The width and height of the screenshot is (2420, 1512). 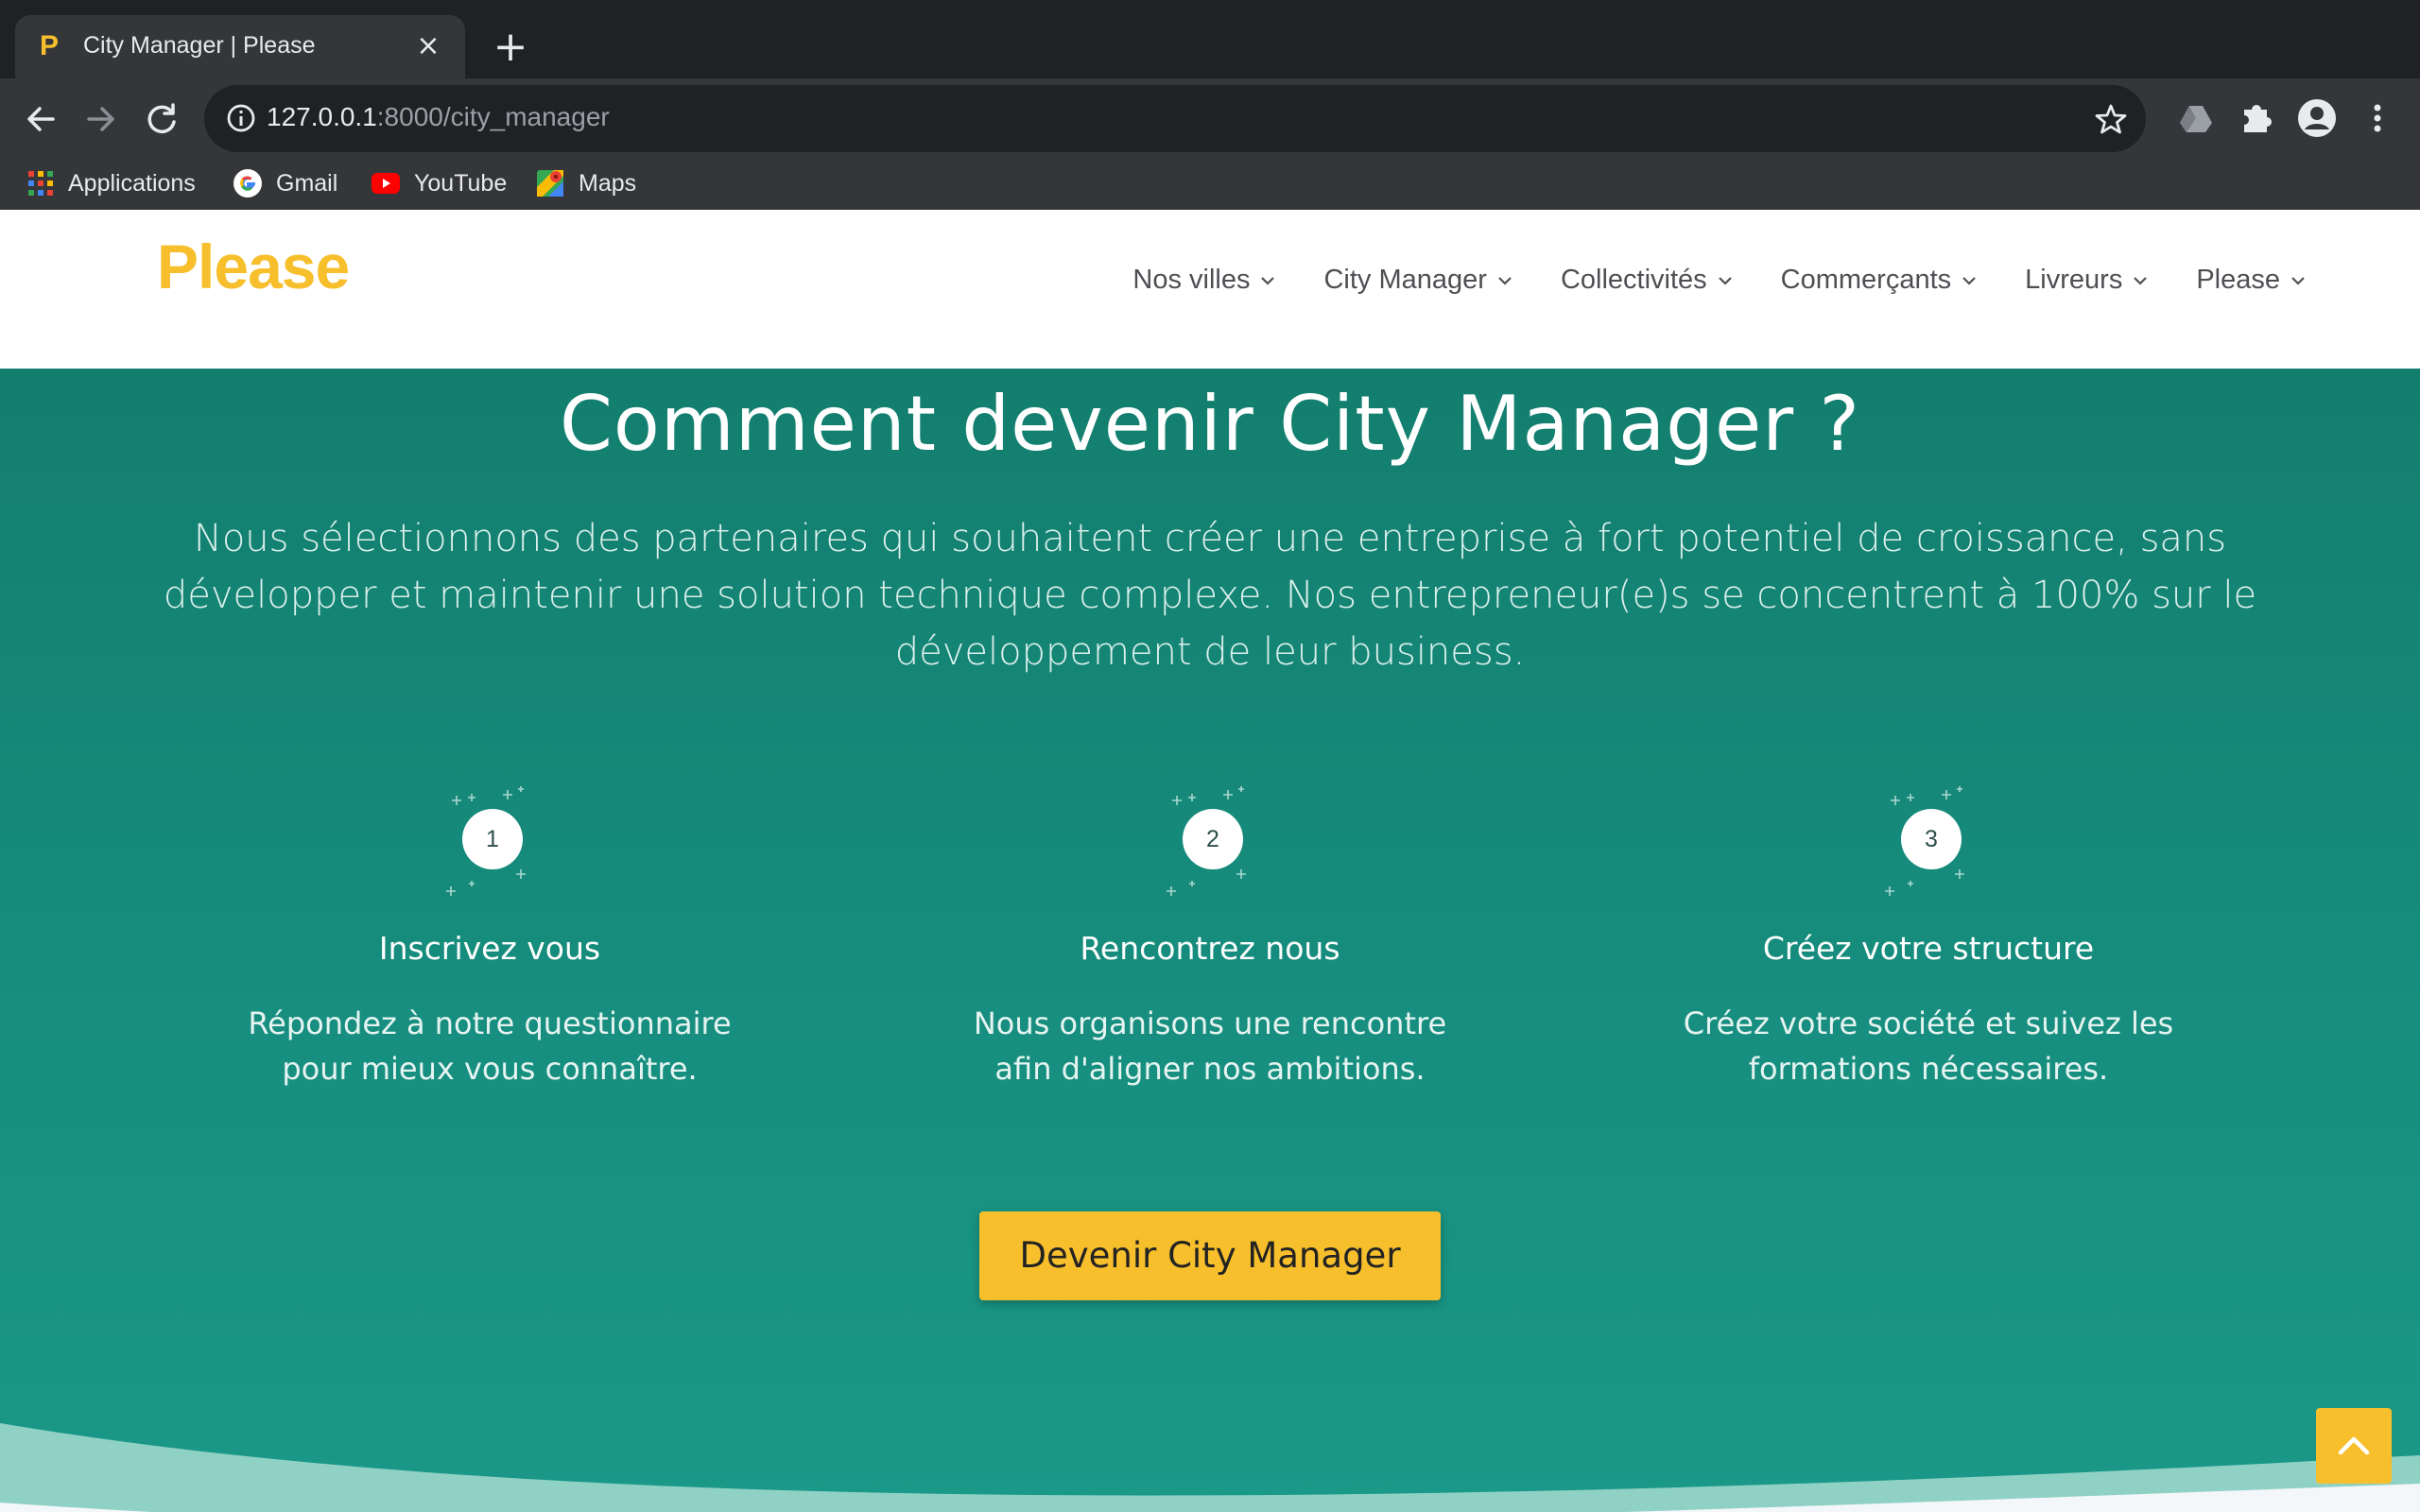 I want to click on bookmark-star-icon, so click(x=2111, y=119).